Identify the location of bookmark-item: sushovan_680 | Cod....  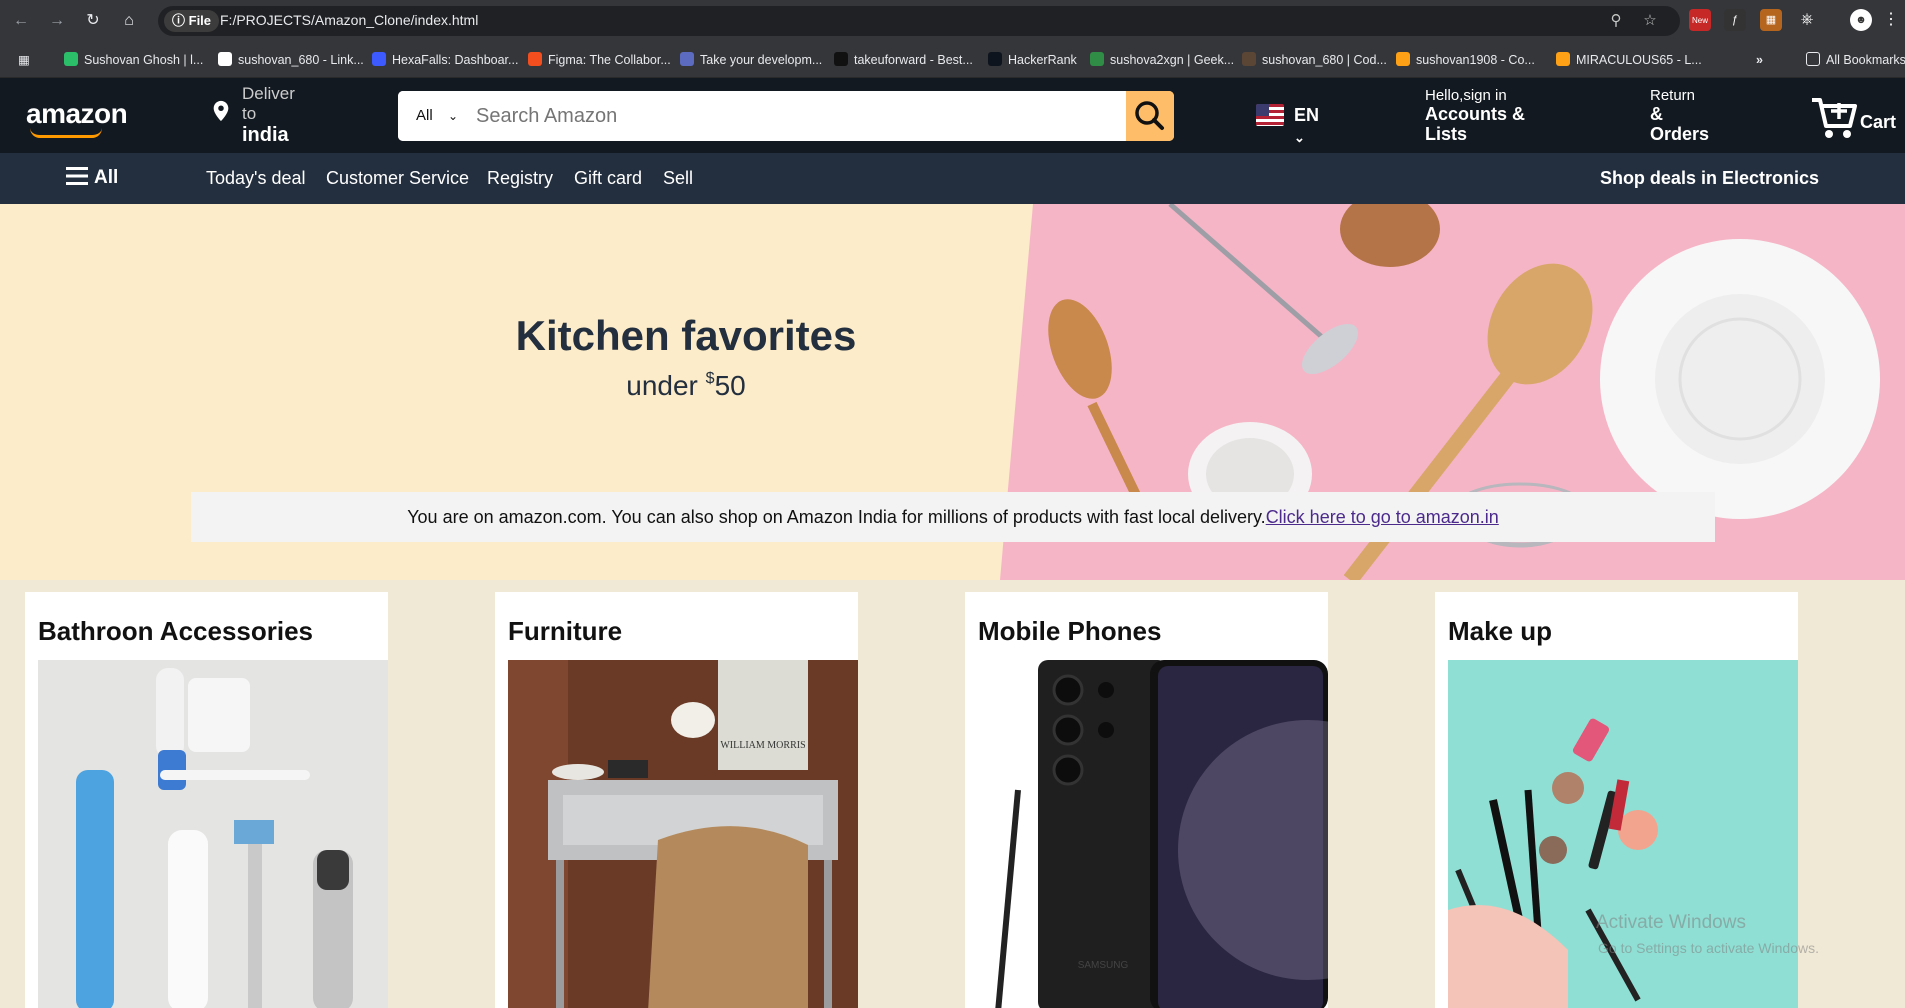
(1314, 60).